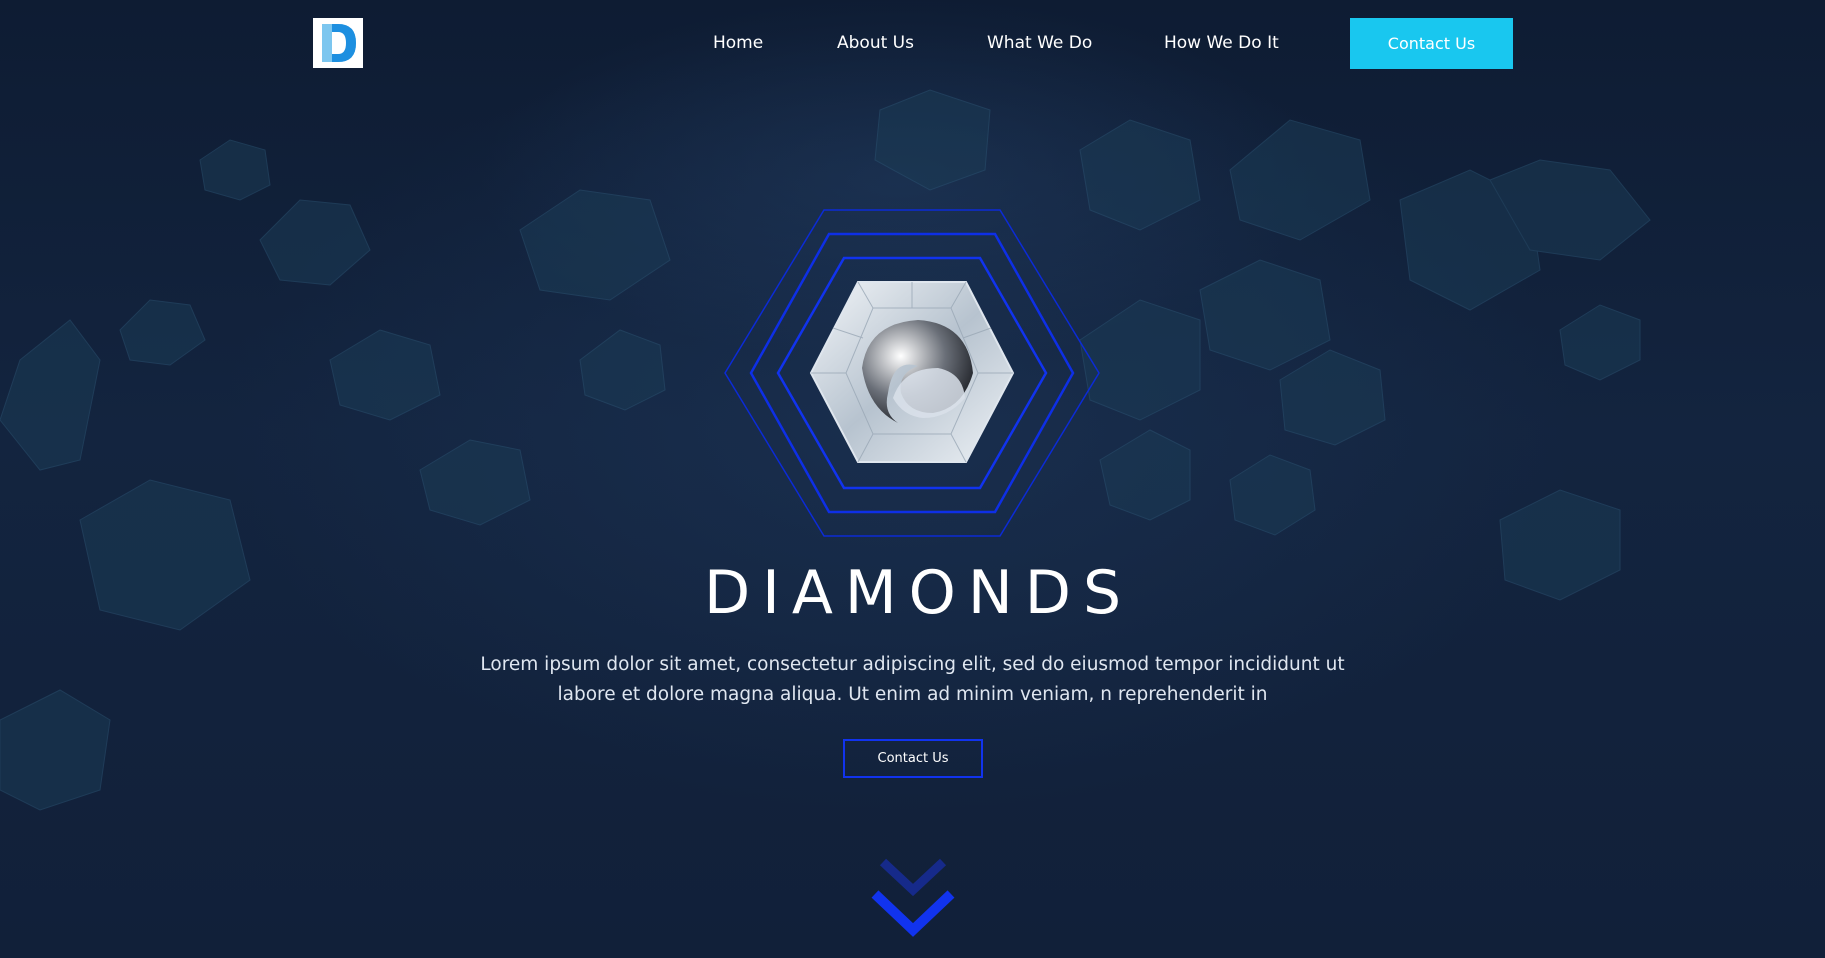 This screenshot has height=958, width=1825. I want to click on nav-link-what-we-do: What We Do, so click(1039, 43).